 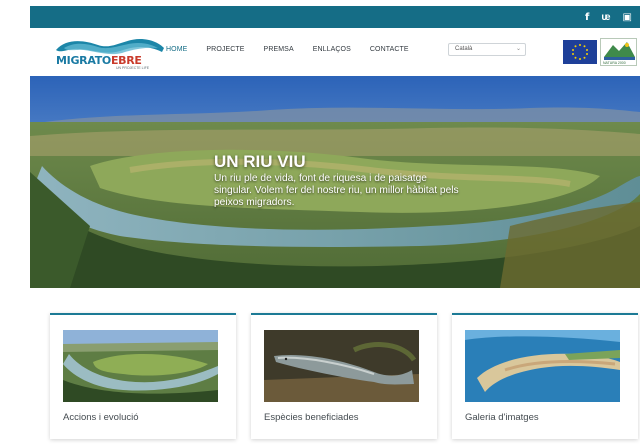 What do you see at coordinates (133, 68) in the screenshot?
I see `logo-subtitle: UN PROJECTE LIFE` at bounding box center [133, 68].